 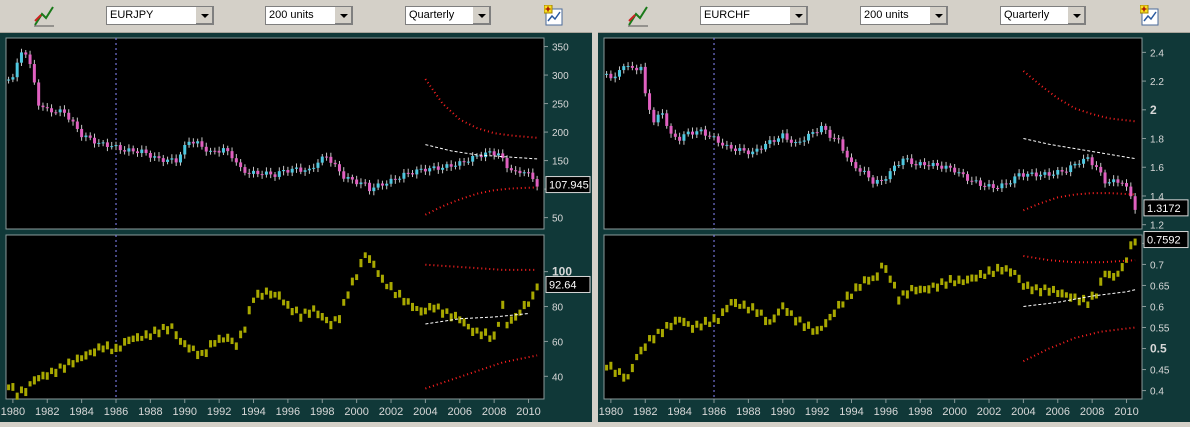 What do you see at coordinates (851, 412) in the screenshot?
I see `x-tick-label: 1994` at bounding box center [851, 412].